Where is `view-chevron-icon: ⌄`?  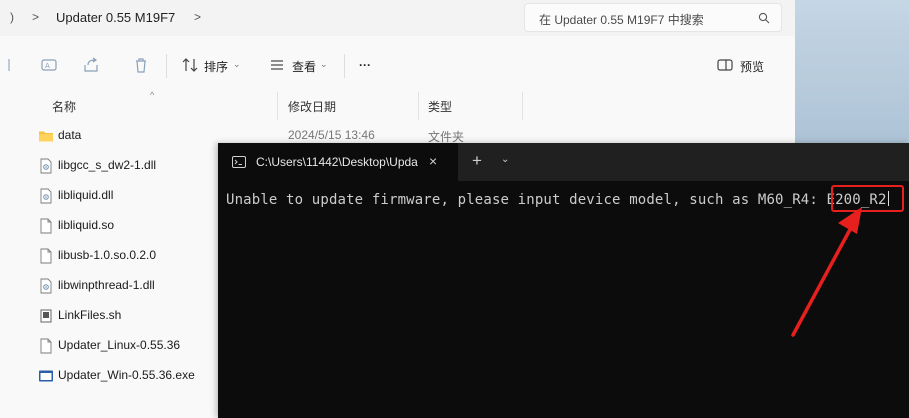
view-chevron-icon: ⌄ is located at coordinates (324, 64).